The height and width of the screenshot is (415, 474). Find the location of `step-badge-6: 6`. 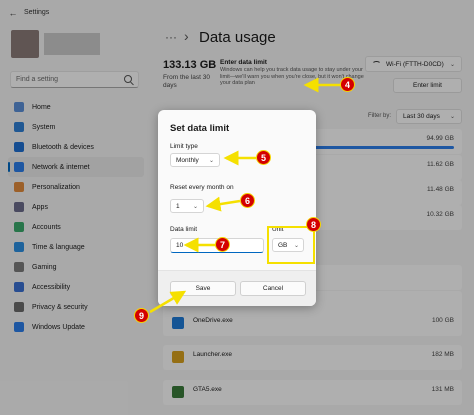

step-badge-6: 6 is located at coordinates (247, 200).